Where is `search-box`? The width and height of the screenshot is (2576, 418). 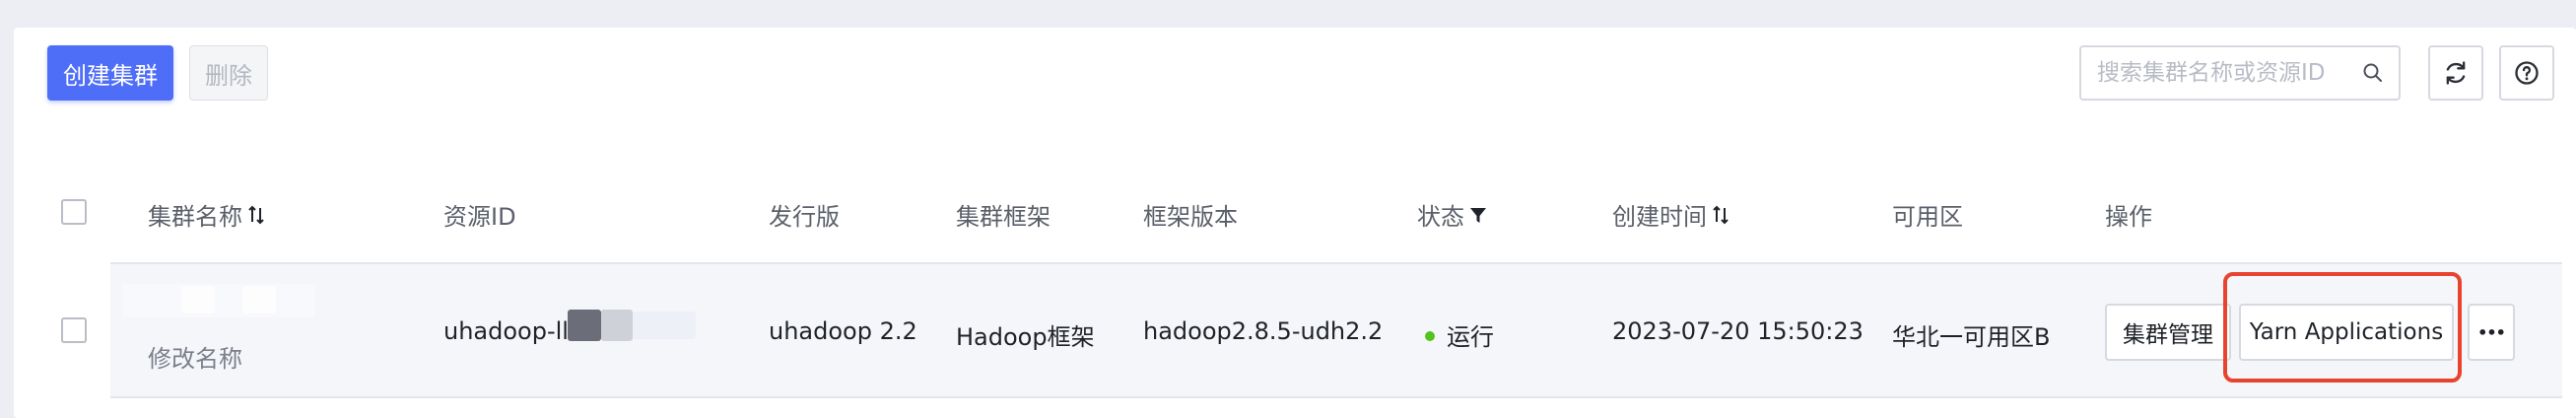 search-box is located at coordinates (2240, 73).